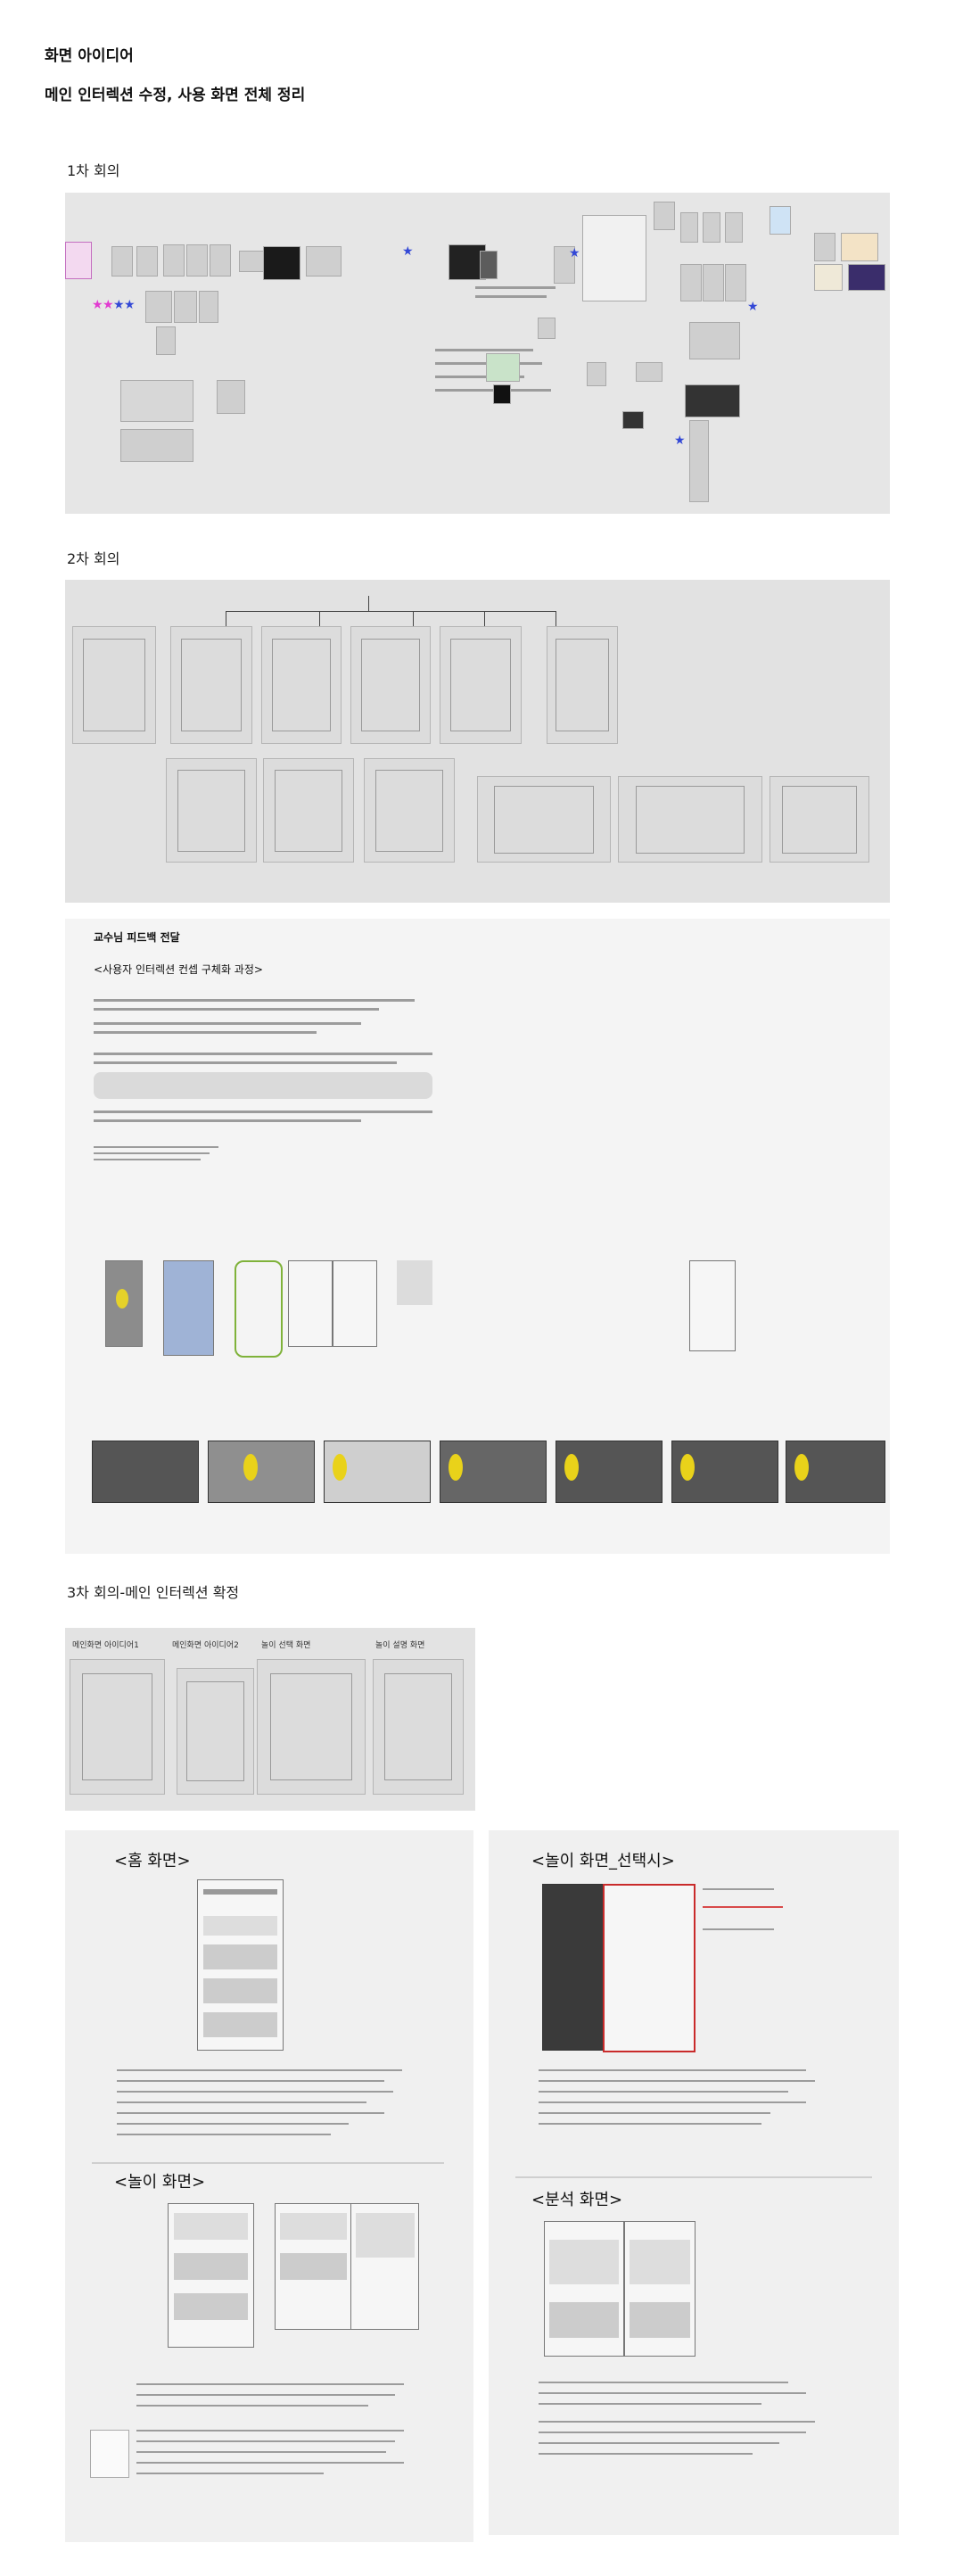  Describe the element at coordinates (137, 938) in the screenshot. I see `feedback-title: 교수님 피드백 전달` at that location.